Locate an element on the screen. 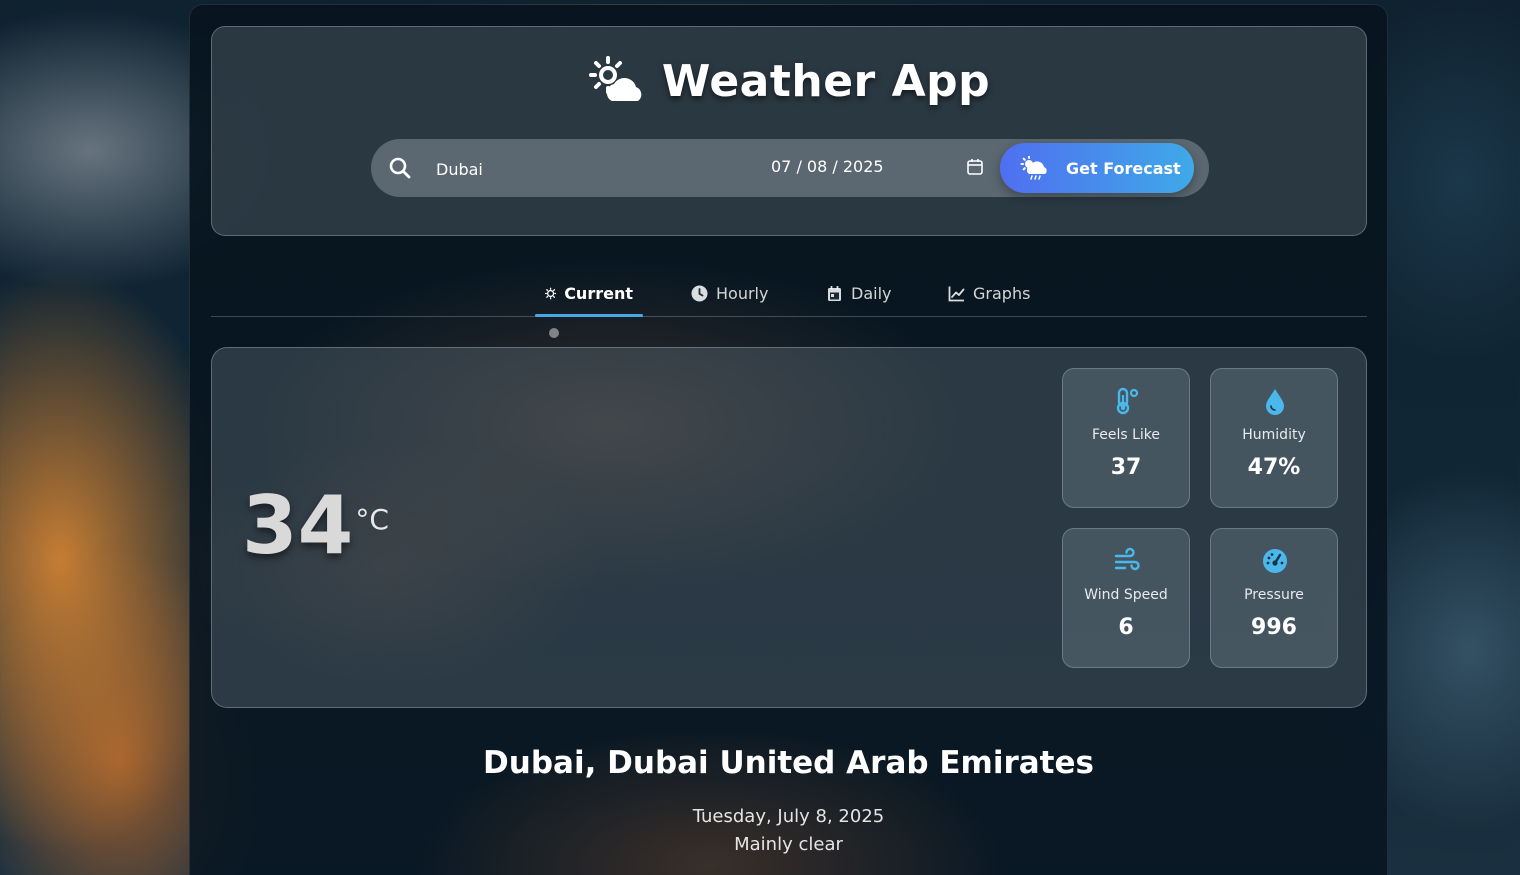 The image size is (1520, 875). gauge-icon is located at coordinates (1275, 561).